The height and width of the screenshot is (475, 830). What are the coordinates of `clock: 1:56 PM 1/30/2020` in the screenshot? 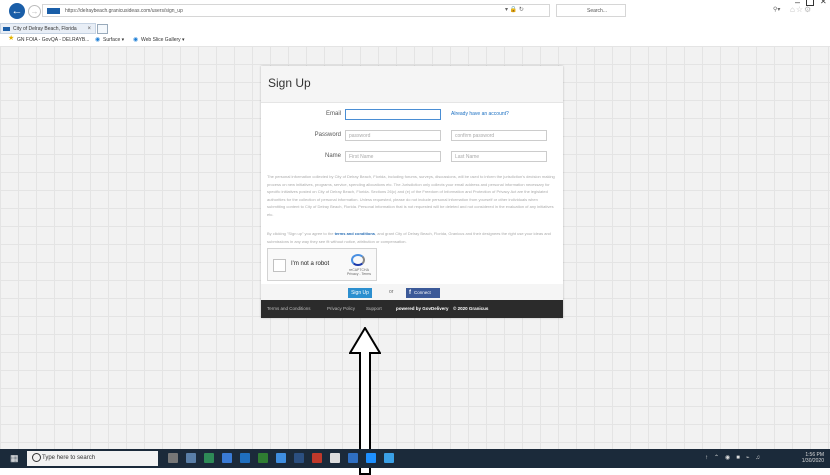 It's located at (813, 458).